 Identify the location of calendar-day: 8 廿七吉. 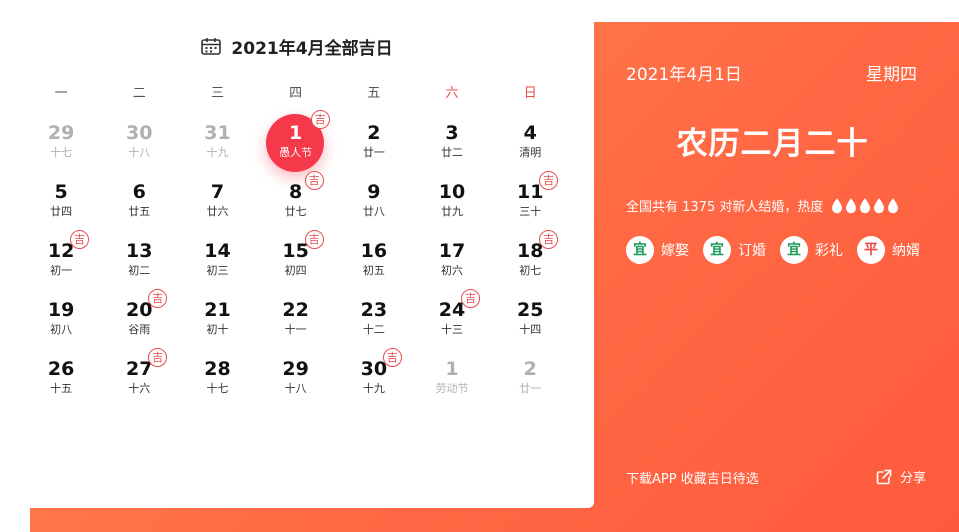
(296, 203).